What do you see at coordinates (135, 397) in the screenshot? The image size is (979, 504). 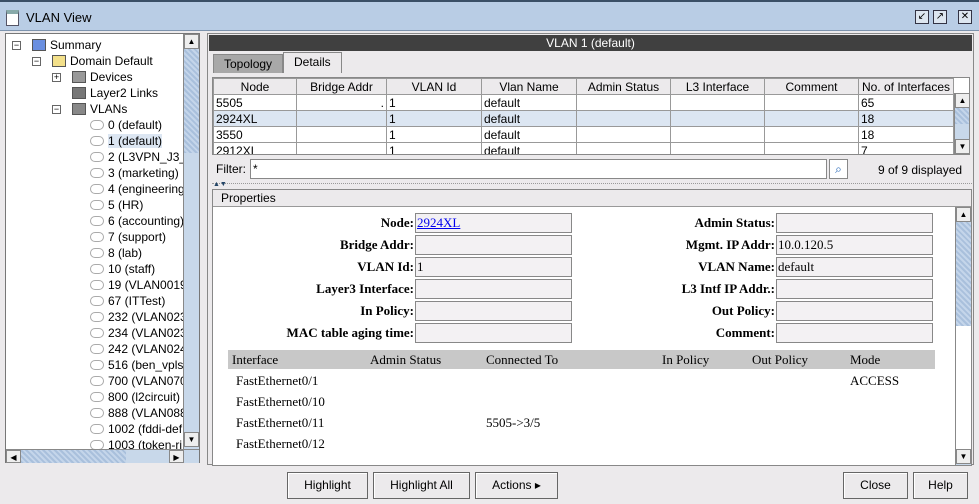 I see `tree-item: 800 (l2circuit)` at bounding box center [135, 397].